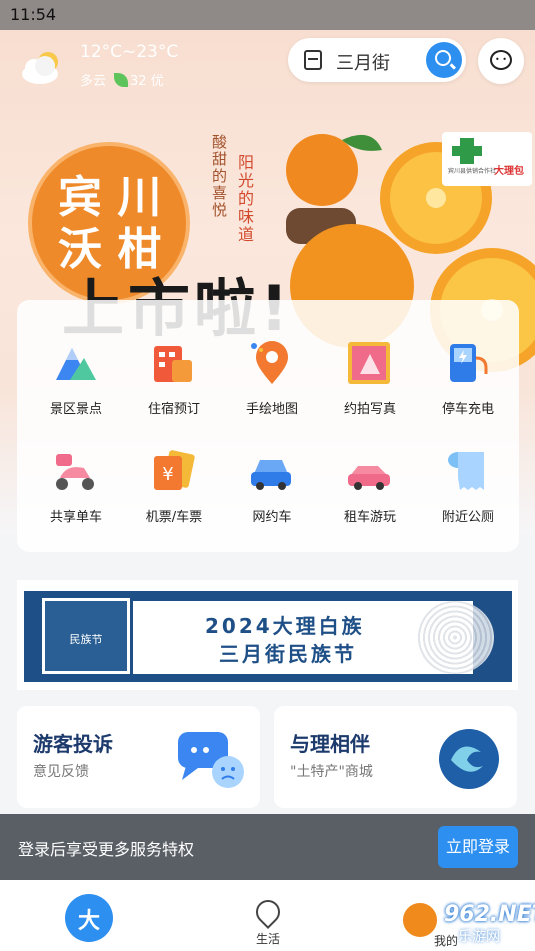  I want to click on login-button: 立即登录, so click(478, 847).